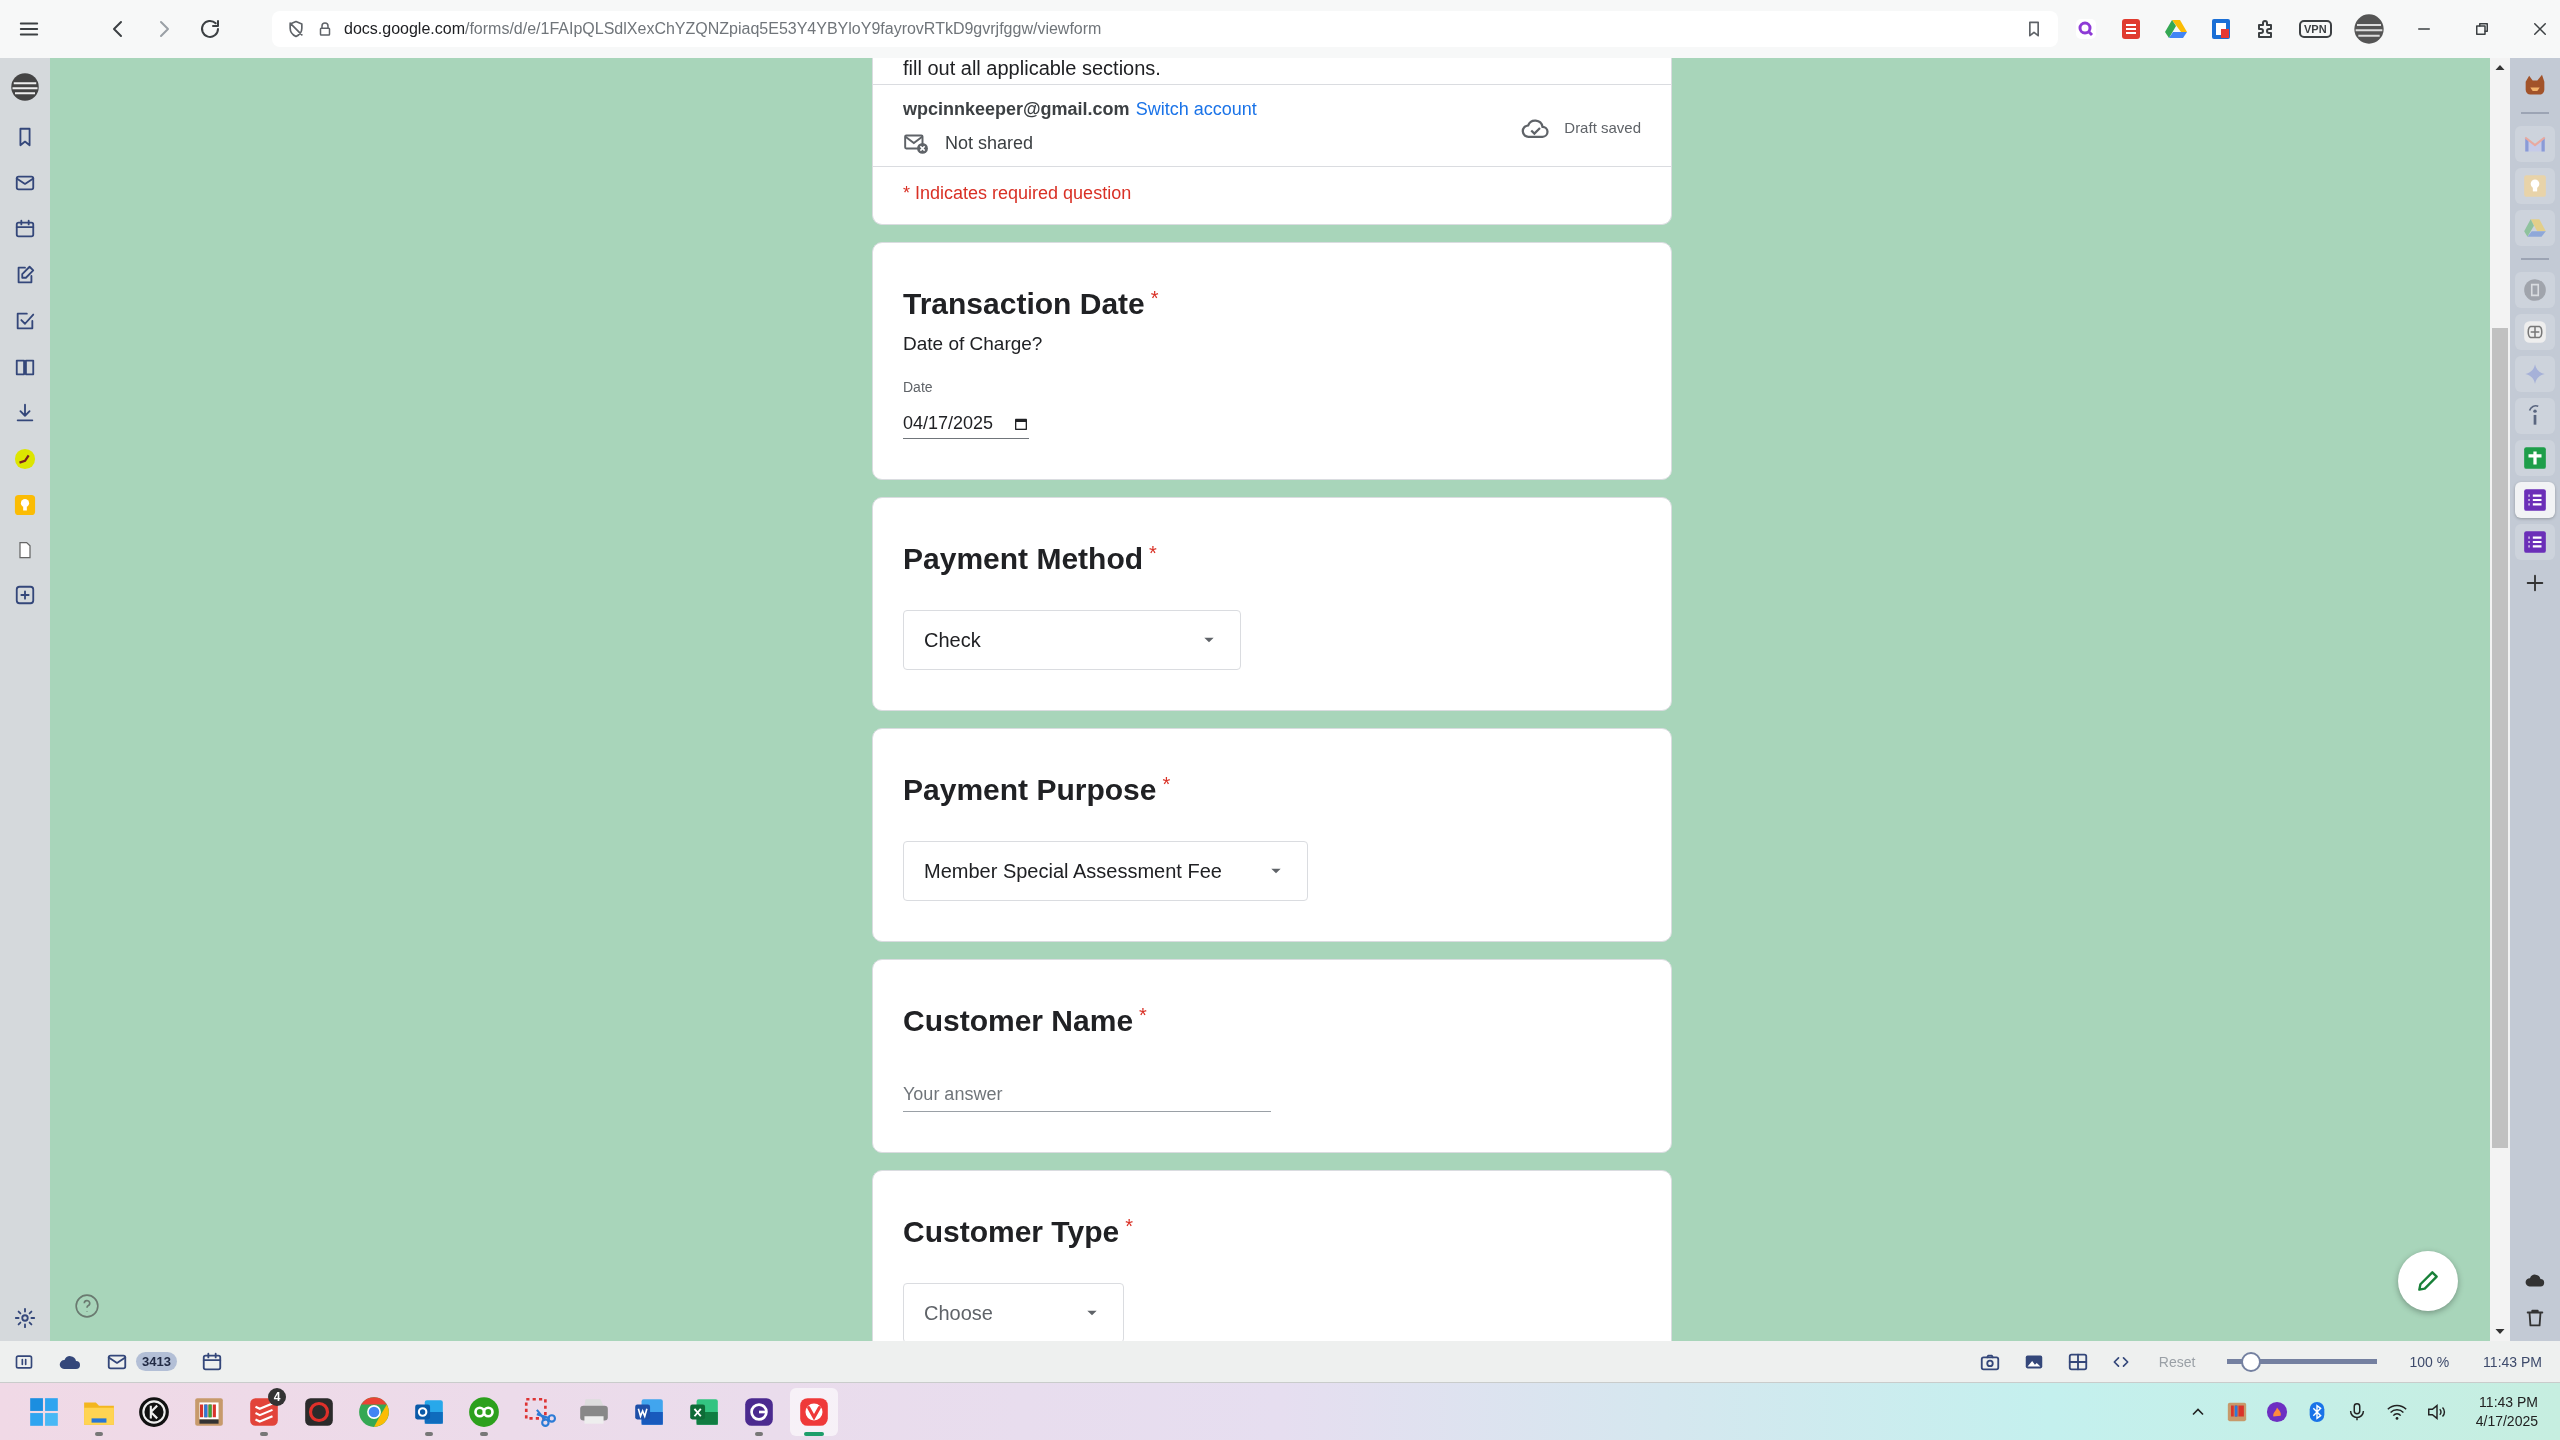 This screenshot has height=1440, width=2560. Describe the element at coordinates (87, 1306) in the screenshot. I see `help-icon` at that location.